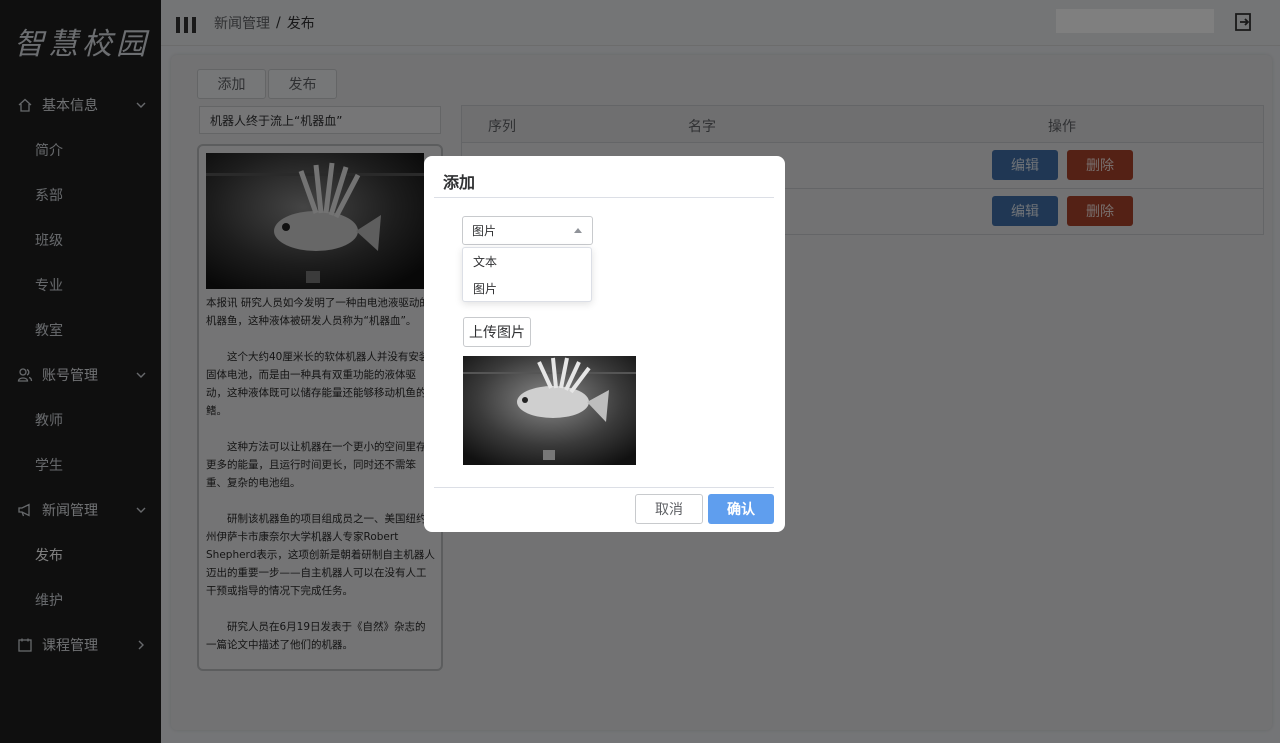  Describe the element at coordinates (578, 230) in the screenshot. I see `caret-up-icon` at that location.